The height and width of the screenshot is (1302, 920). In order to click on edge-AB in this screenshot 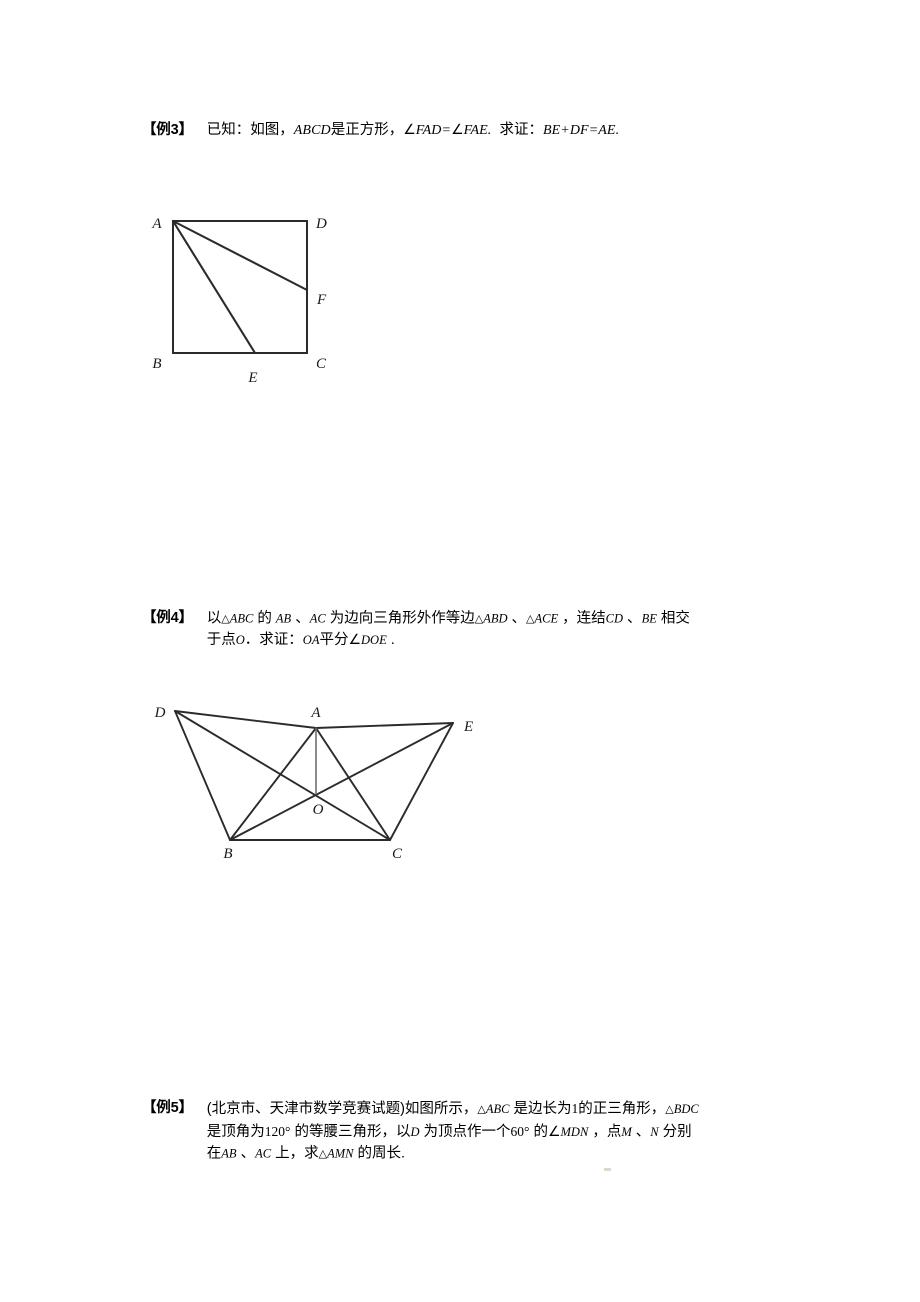, I will do `click(273, 784)`.